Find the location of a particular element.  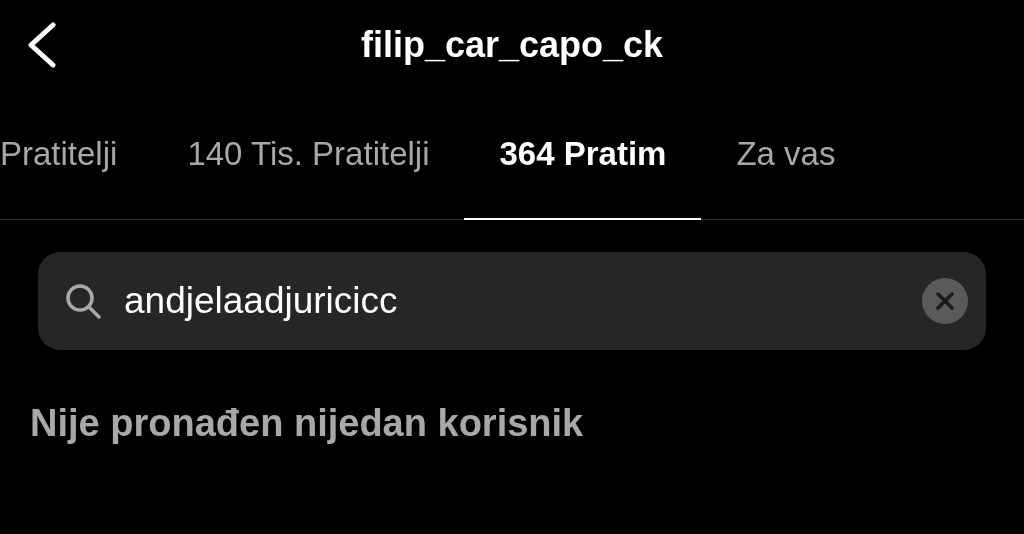

tab: 140 Tis. Pratitelji is located at coordinates (308, 155).